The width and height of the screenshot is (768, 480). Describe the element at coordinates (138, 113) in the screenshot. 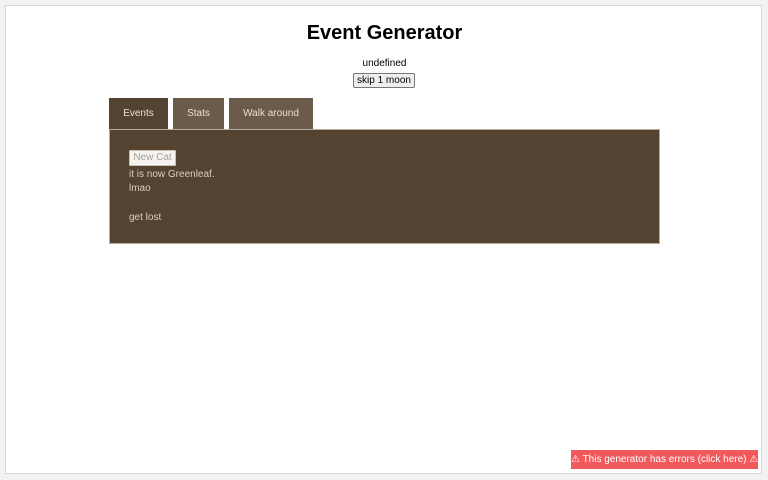

I see `tab-events: Events` at that location.